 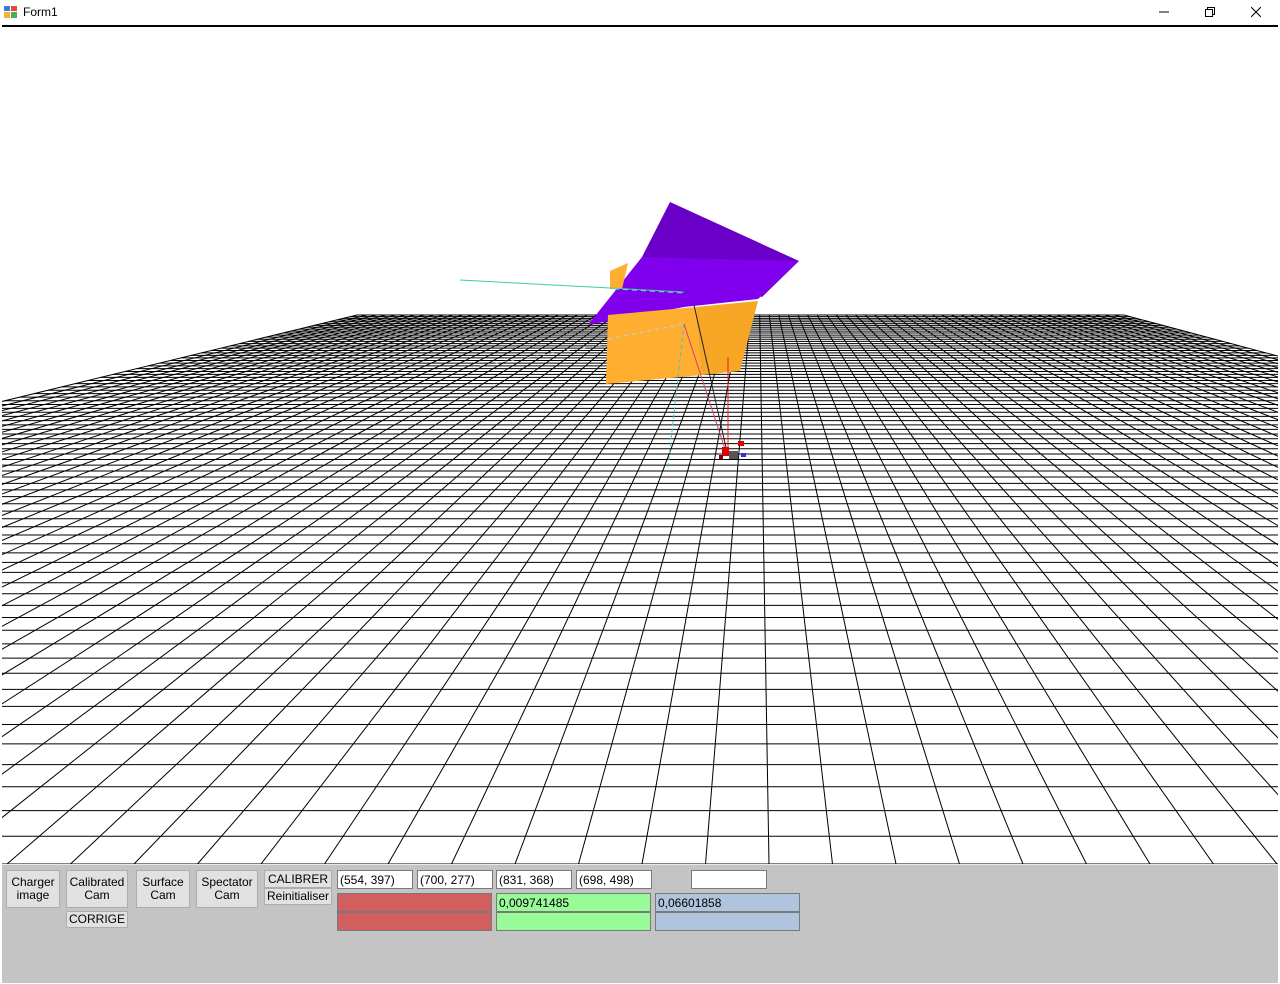 I want to click on restore-button, so click(x=1210, y=12).